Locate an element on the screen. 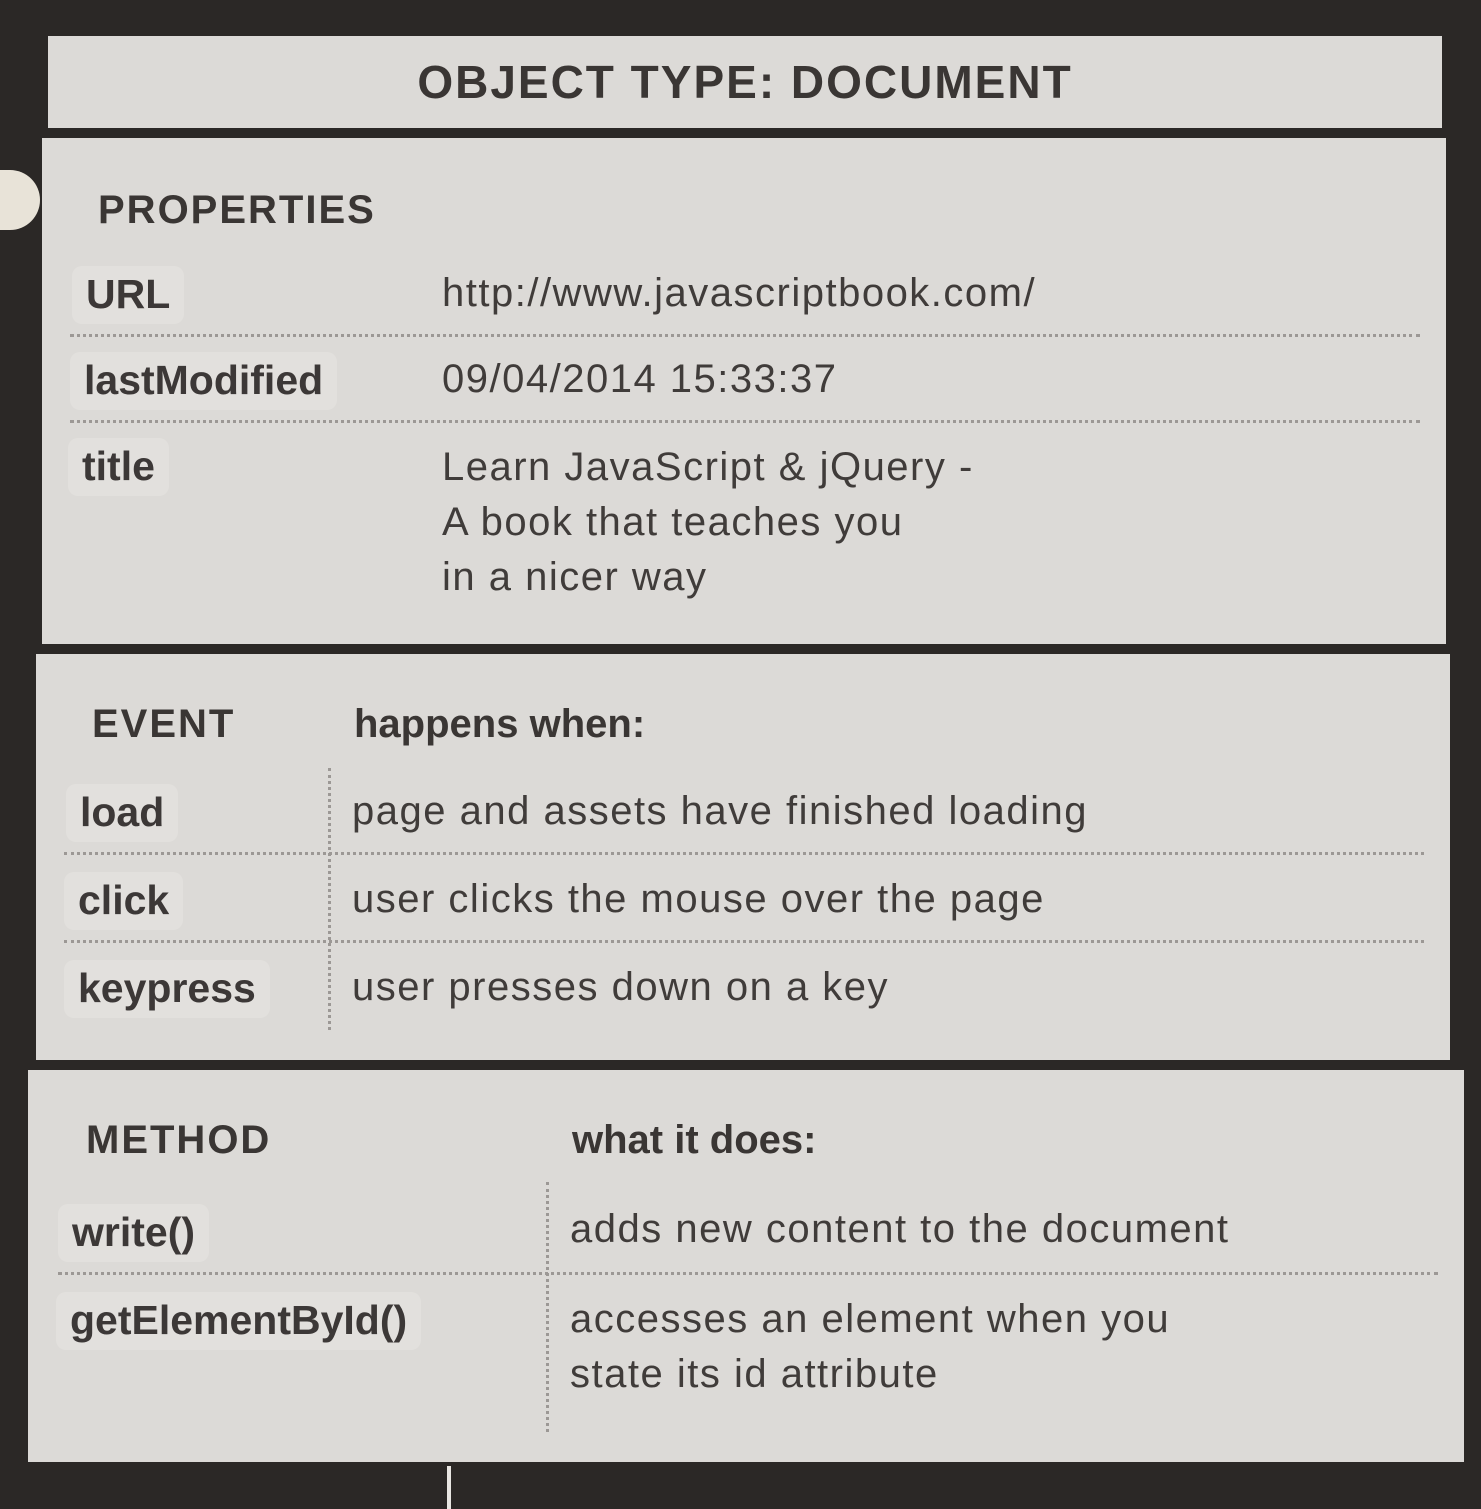 The image size is (1481, 1509). methods-heading: METHOD is located at coordinates (179, 1140).